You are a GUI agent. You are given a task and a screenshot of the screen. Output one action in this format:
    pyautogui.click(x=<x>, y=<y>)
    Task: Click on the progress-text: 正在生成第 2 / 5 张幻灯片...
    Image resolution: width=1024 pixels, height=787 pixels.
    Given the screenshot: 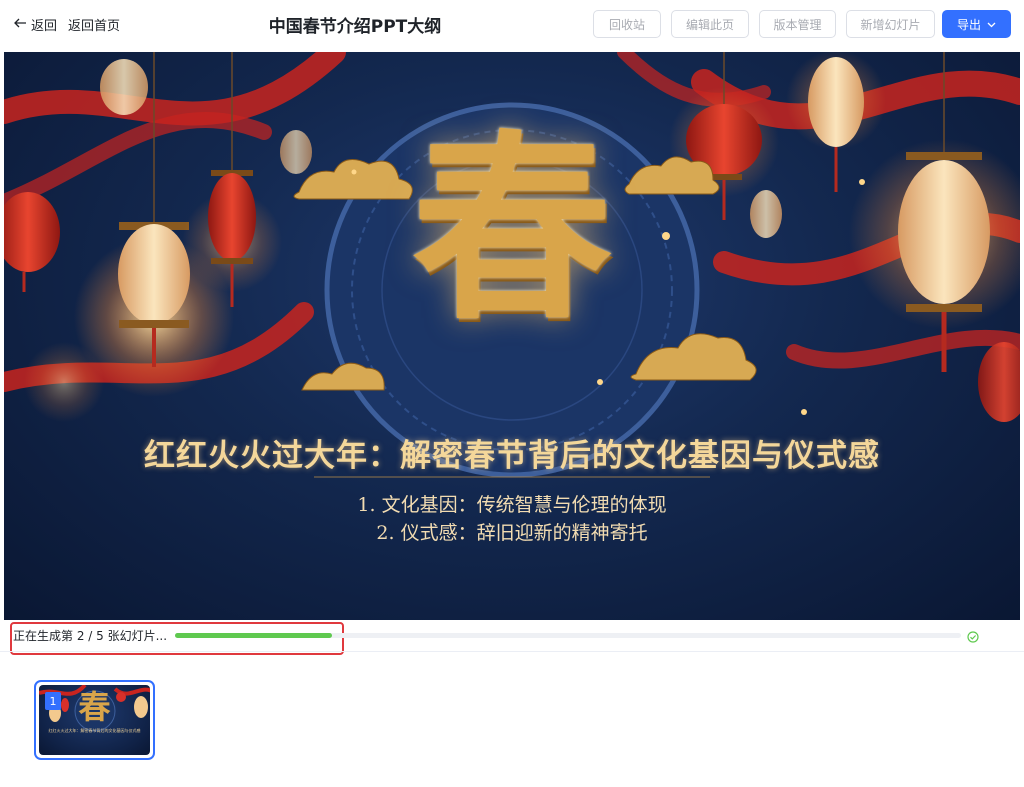 What is the action you would take?
    pyautogui.click(x=90, y=636)
    